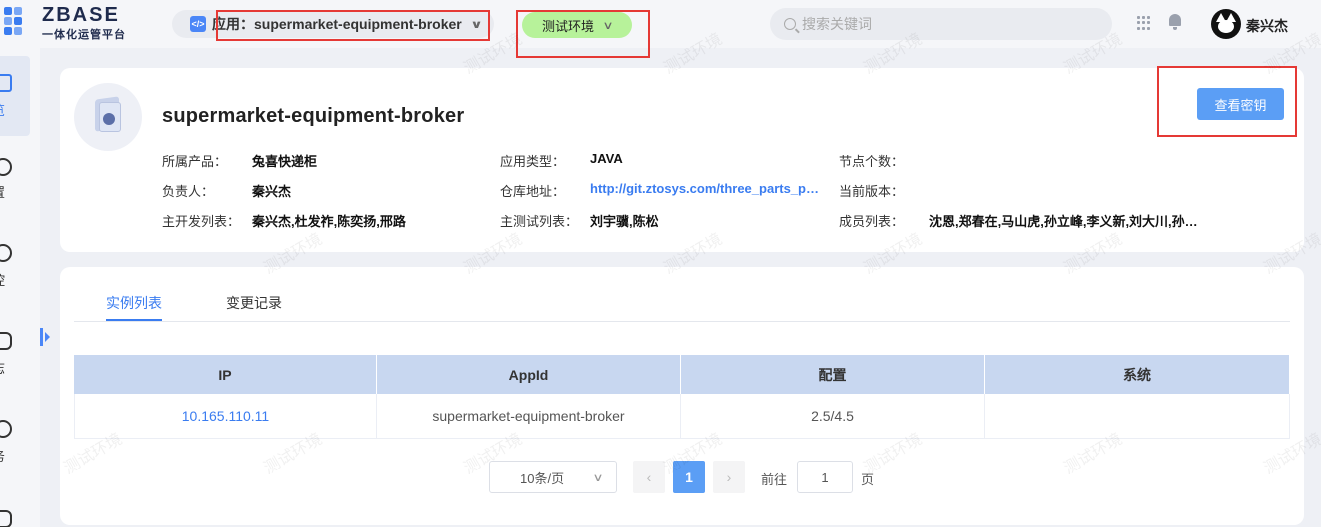 This screenshot has height=527, width=1321. Describe the element at coordinates (15, 352) in the screenshot. I see `sidebar-item-logs: 志` at that location.